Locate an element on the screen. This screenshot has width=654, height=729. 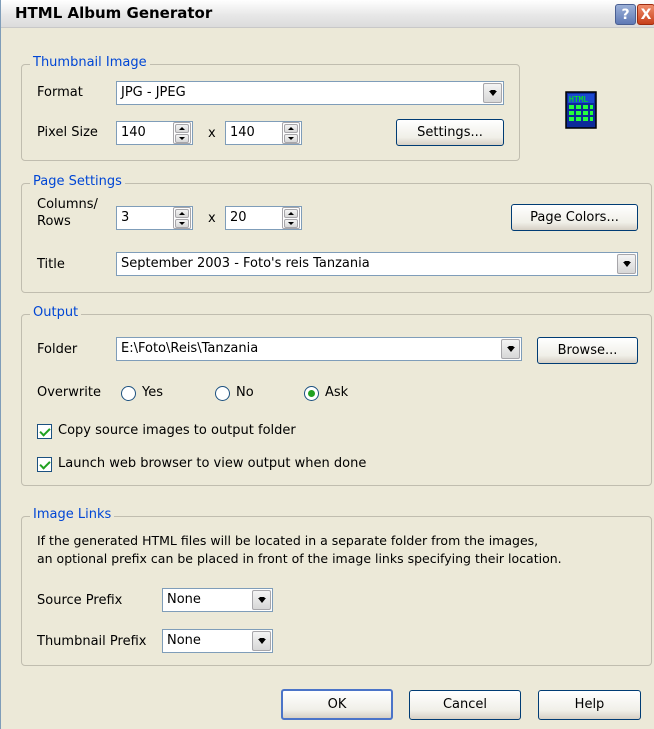
source-prefix-value: None is located at coordinates (184, 599).